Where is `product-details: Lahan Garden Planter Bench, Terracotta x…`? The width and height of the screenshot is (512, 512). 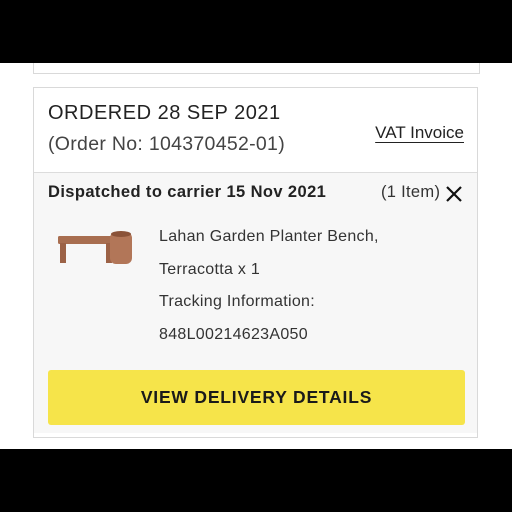 product-details: Lahan Garden Planter Bench, Terracotta x… is located at coordinates (269, 286).